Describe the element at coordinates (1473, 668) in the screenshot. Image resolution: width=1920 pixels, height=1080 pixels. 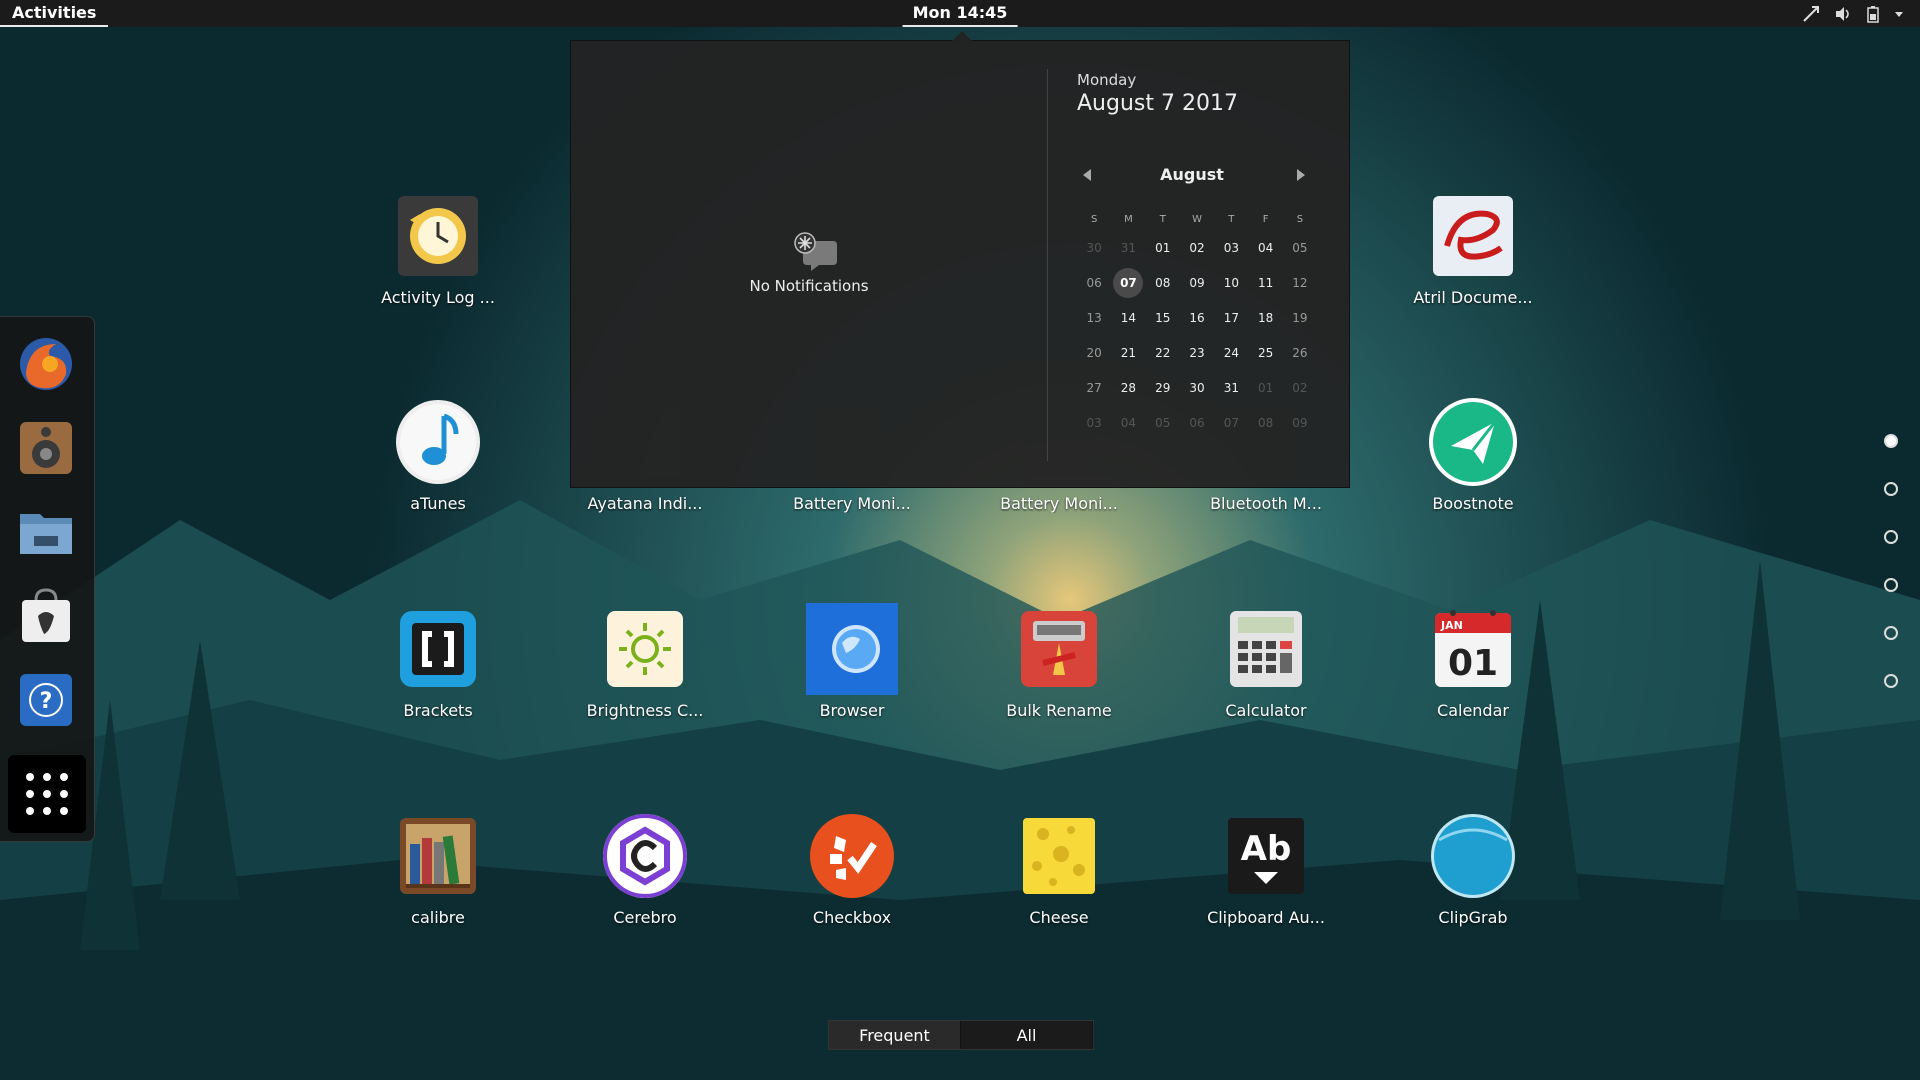
I see `app-calendar: JAN 01 Calendar` at that location.